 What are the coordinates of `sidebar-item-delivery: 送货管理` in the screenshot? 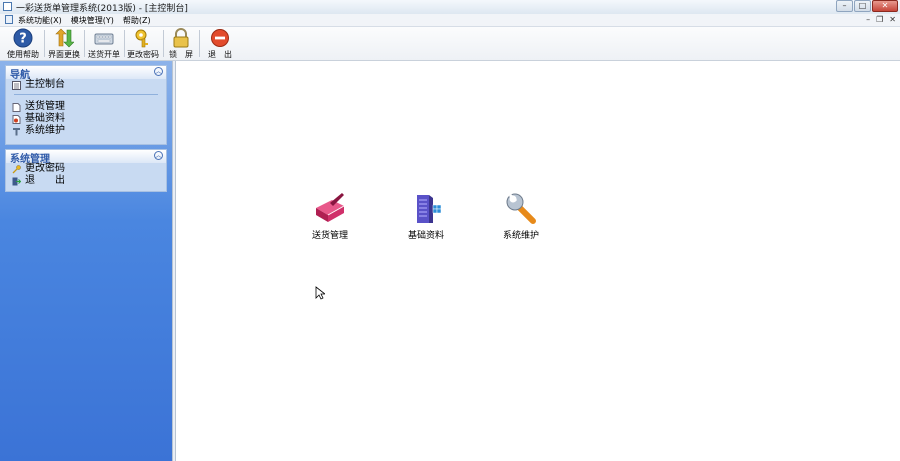 It's located at (86, 107).